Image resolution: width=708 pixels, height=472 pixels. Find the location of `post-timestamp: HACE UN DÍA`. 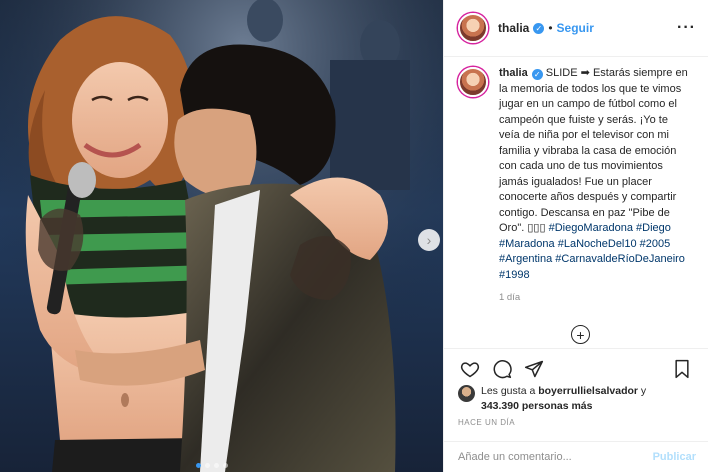

post-timestamp: HACE UN DÍA is located at coordinates (486, 422).